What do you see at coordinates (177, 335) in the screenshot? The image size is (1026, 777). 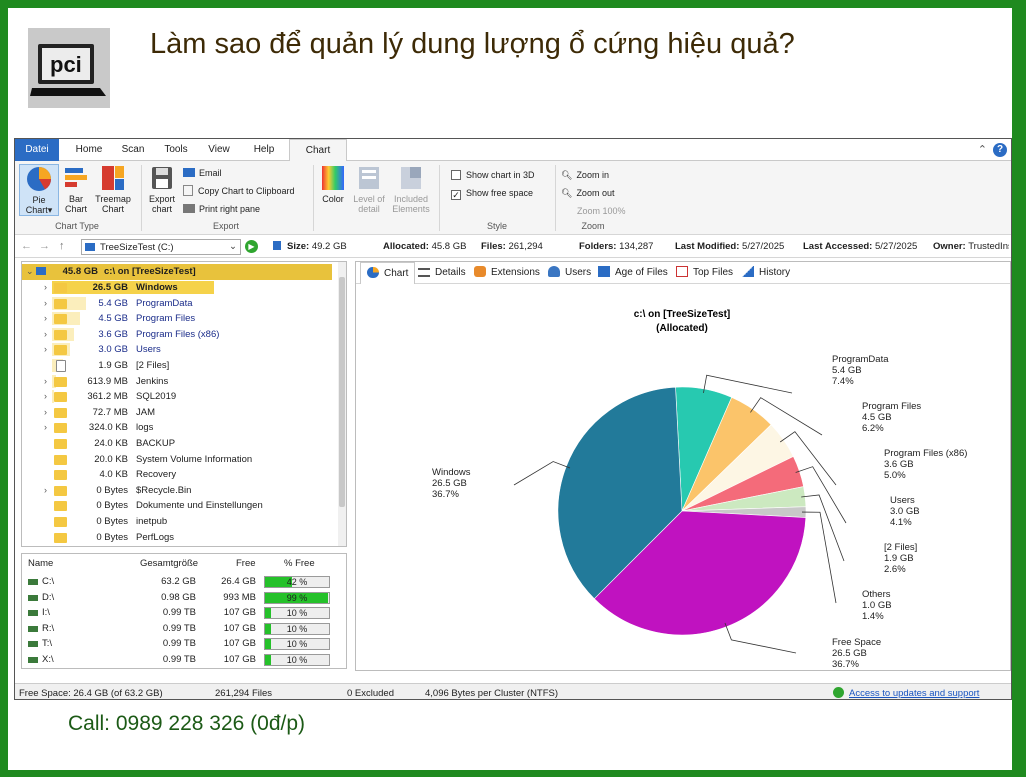 I see `tree-row: › 3.6 GB Program Files (x86)` at bounding box center [177, 335].